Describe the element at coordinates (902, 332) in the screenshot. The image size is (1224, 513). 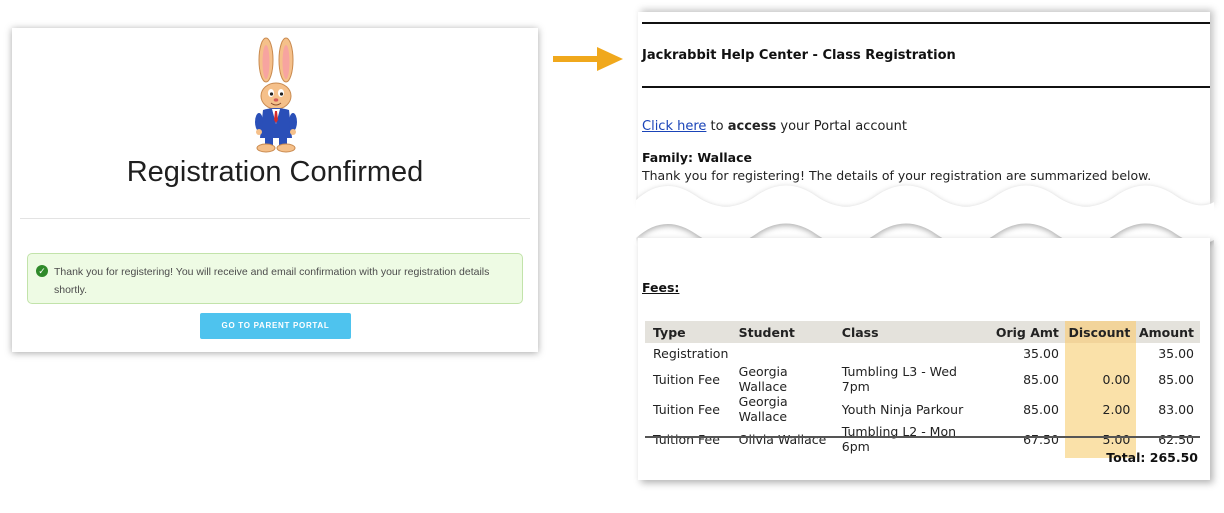
I see `column-header-class: Class` at that location.